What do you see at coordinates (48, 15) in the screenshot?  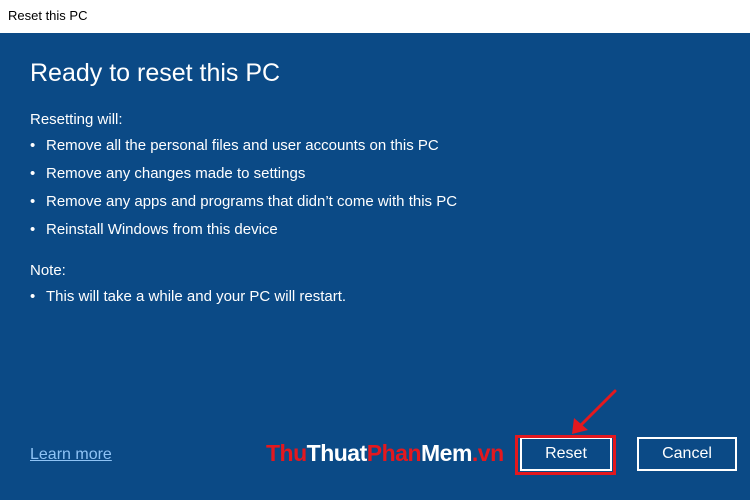 I see `window-title: Reset this PC` at bounding box center [48, 15].